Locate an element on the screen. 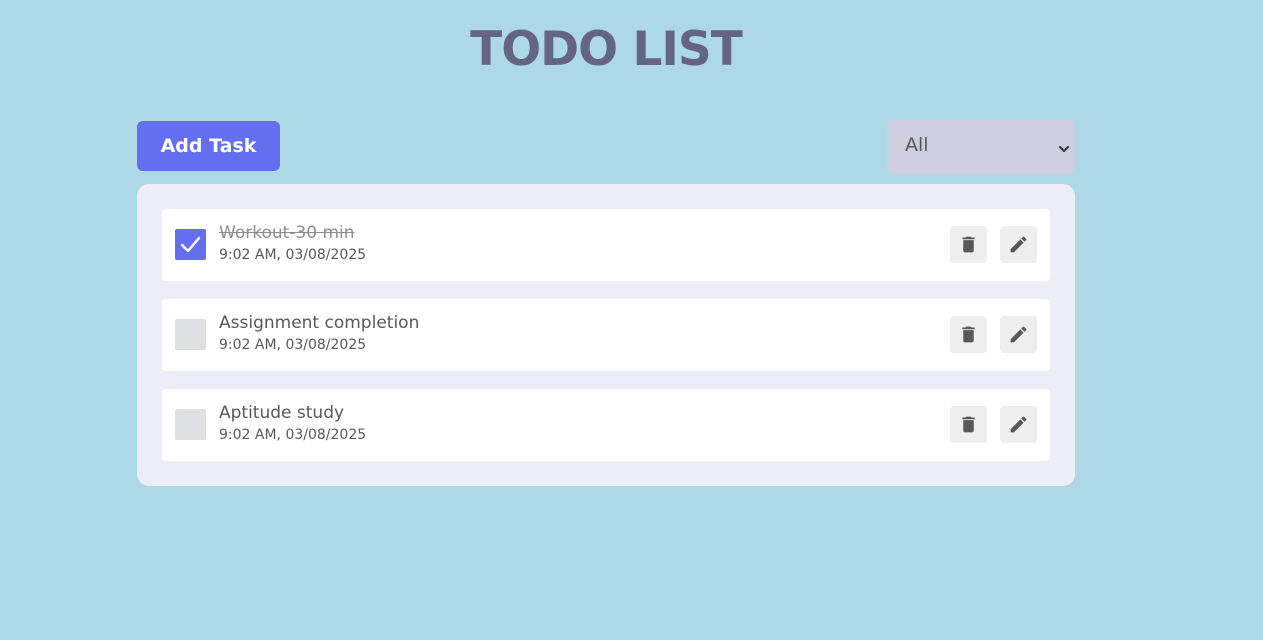  todo-item: Workout-30 min 9:02 AM, 03/08/2025 is located at coordinates (606, 245).